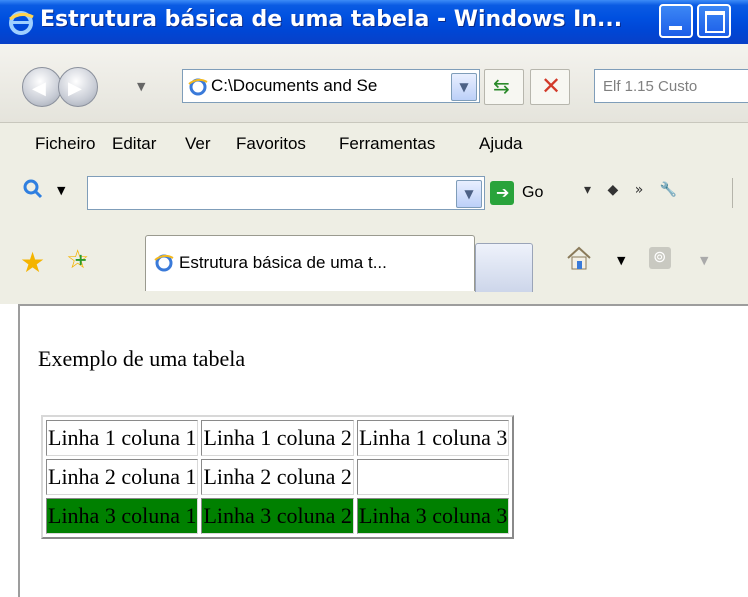  I want to click on menu-item-favoritos: Favoritos, so click(271, 144).